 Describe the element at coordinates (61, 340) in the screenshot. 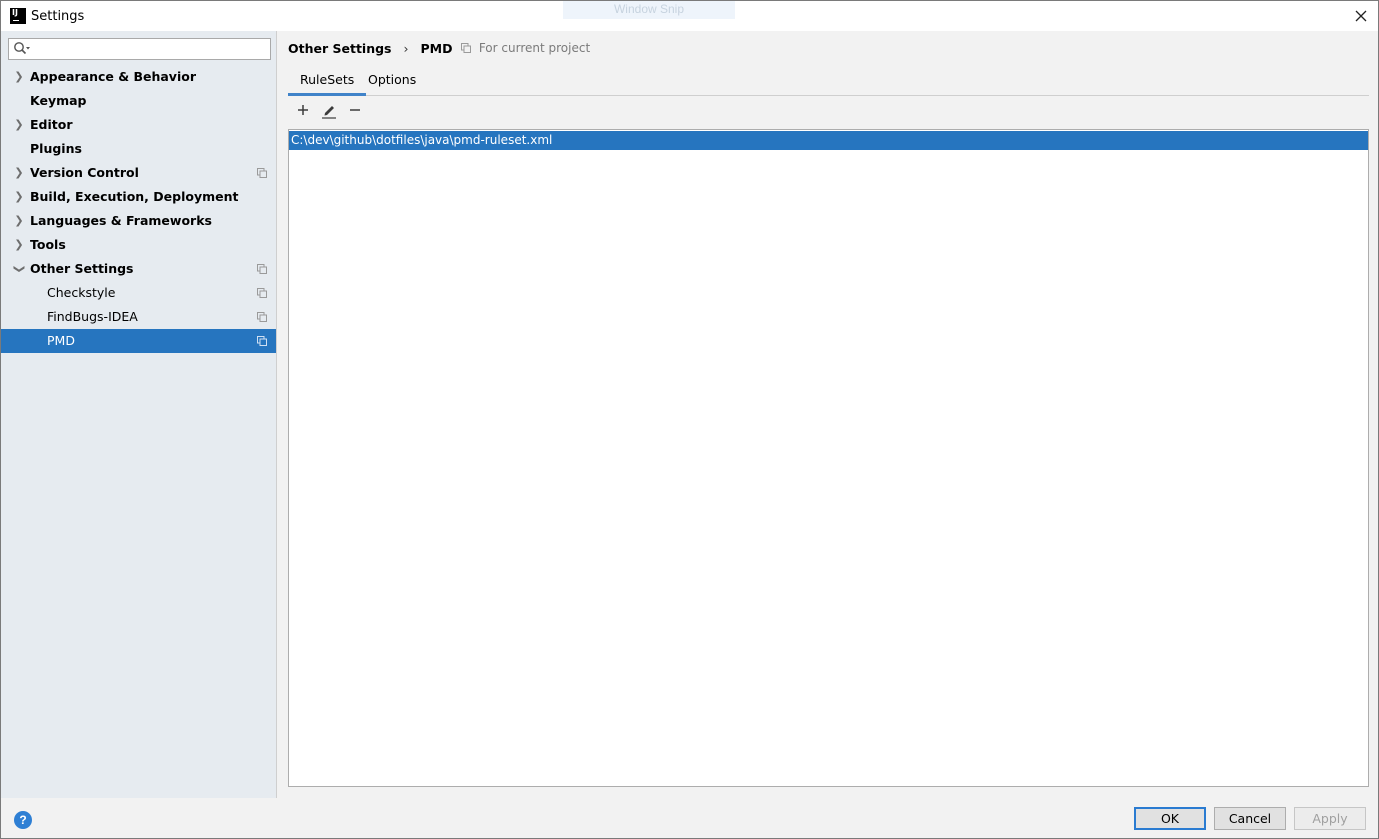

I see `sidebar-item-label: PMD` at that location.